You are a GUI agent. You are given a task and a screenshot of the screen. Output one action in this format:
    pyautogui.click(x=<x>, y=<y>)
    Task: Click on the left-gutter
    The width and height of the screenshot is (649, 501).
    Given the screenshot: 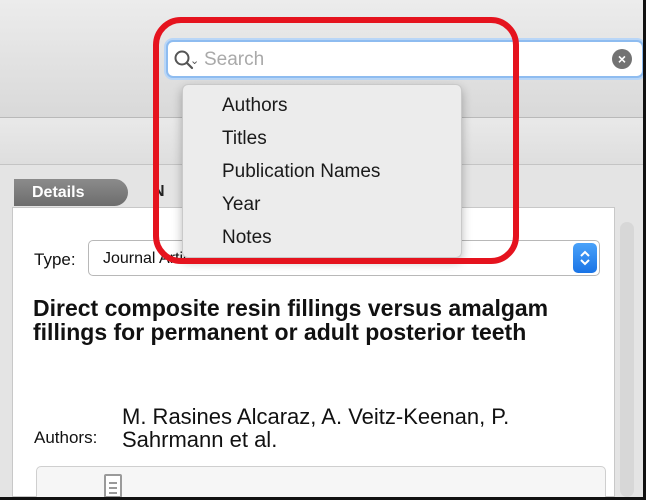 What is the action you would take?
    pyautogui.click(x=6, y=352)
    